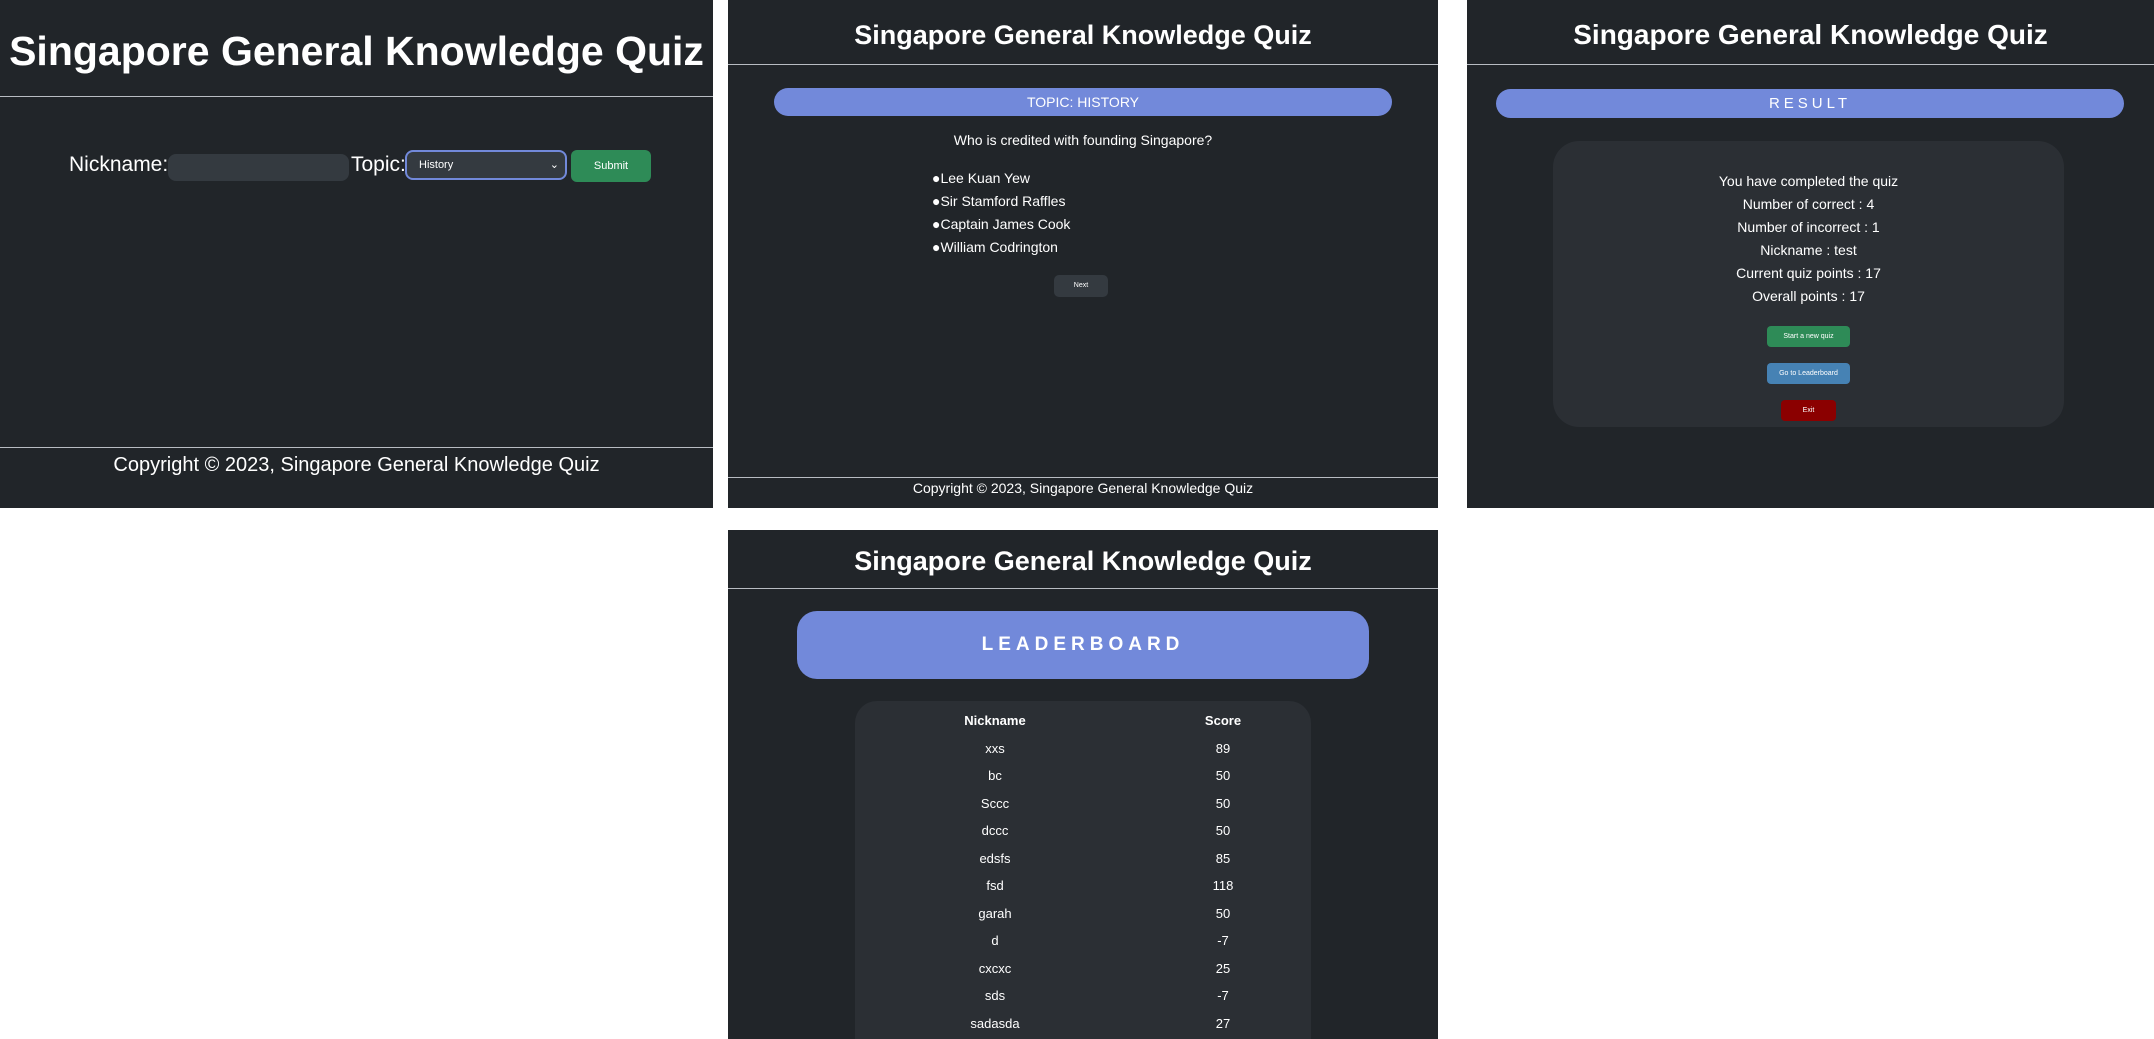 Image resolution: width=2154 pixels, height=1039 pixels. I want to click on answer-option: ●Captain James Cook, so click(1001, 227).